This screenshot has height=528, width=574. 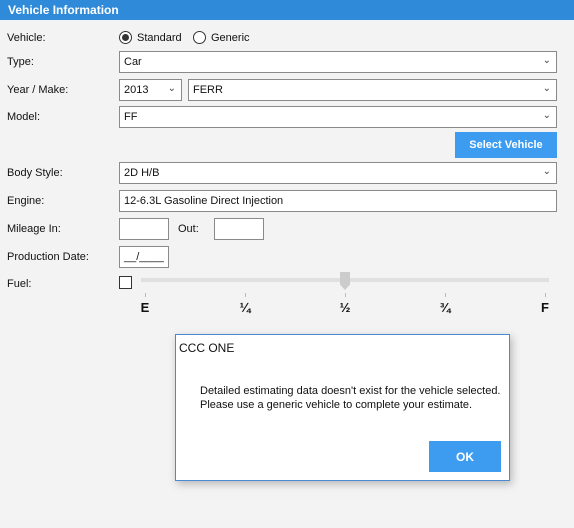 What do you see at coordinates (48, 257) in the screenshot?
I see `production-date-label: Production Date:` at bounding box center [48, 257].